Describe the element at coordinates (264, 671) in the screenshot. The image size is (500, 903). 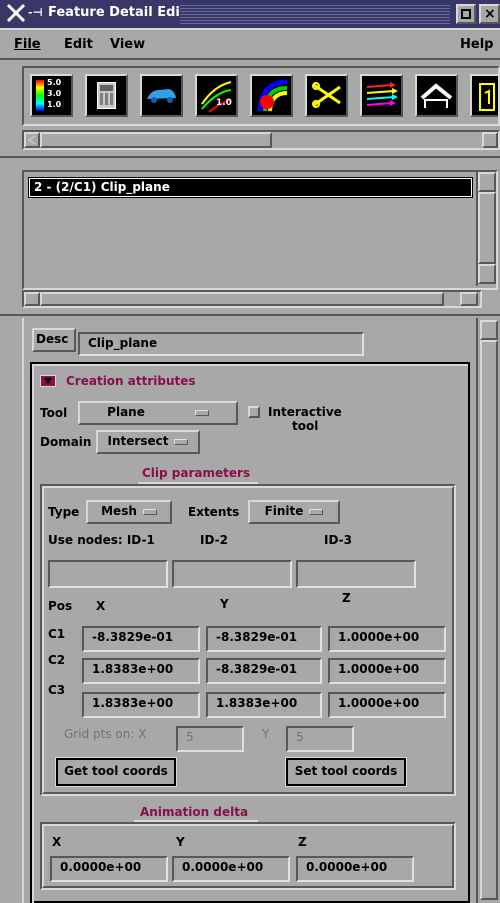
I see `c2-y-field: -8.3829e-01` at that location.